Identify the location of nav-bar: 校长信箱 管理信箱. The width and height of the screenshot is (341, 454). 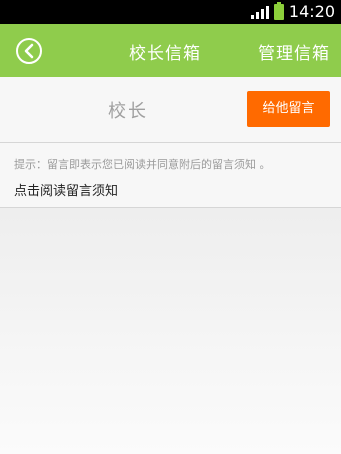
(170, 50).